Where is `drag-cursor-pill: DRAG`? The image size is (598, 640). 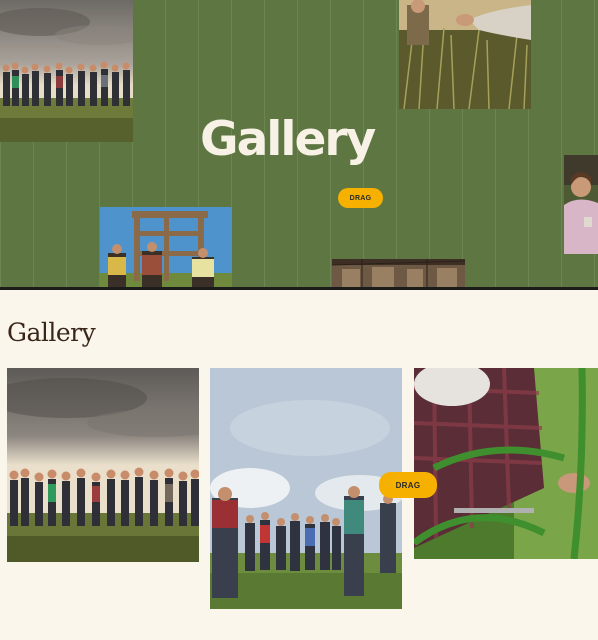
drag-cursor-pill: DRAG is located at coordinates (360, 198).